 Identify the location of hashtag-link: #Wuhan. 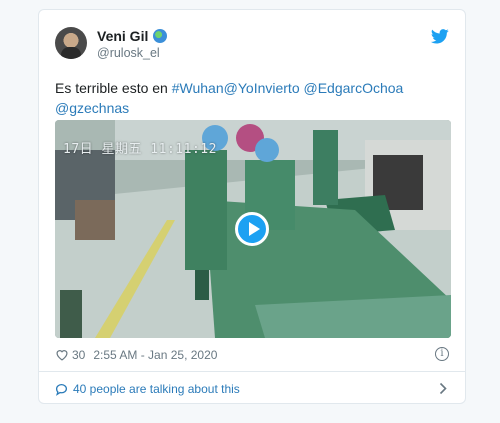
(198, 88).